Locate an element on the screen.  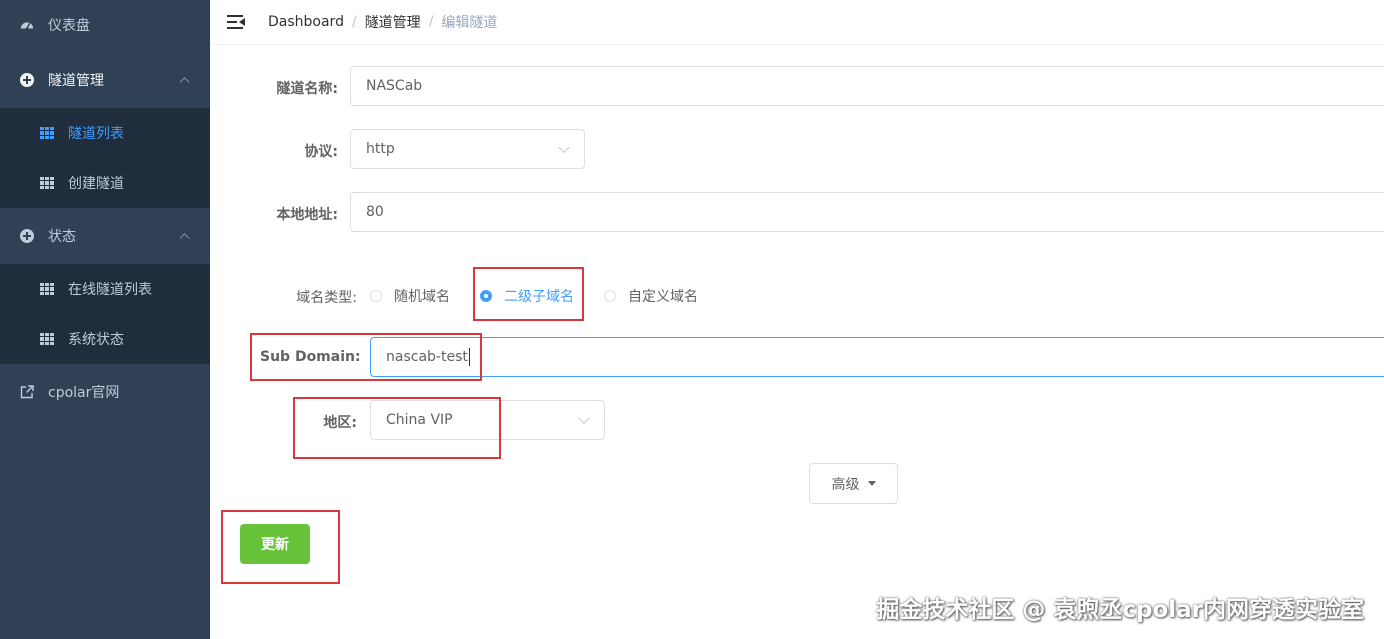
domain-type-label: 域名类型: is located at coordinates (326, 298).